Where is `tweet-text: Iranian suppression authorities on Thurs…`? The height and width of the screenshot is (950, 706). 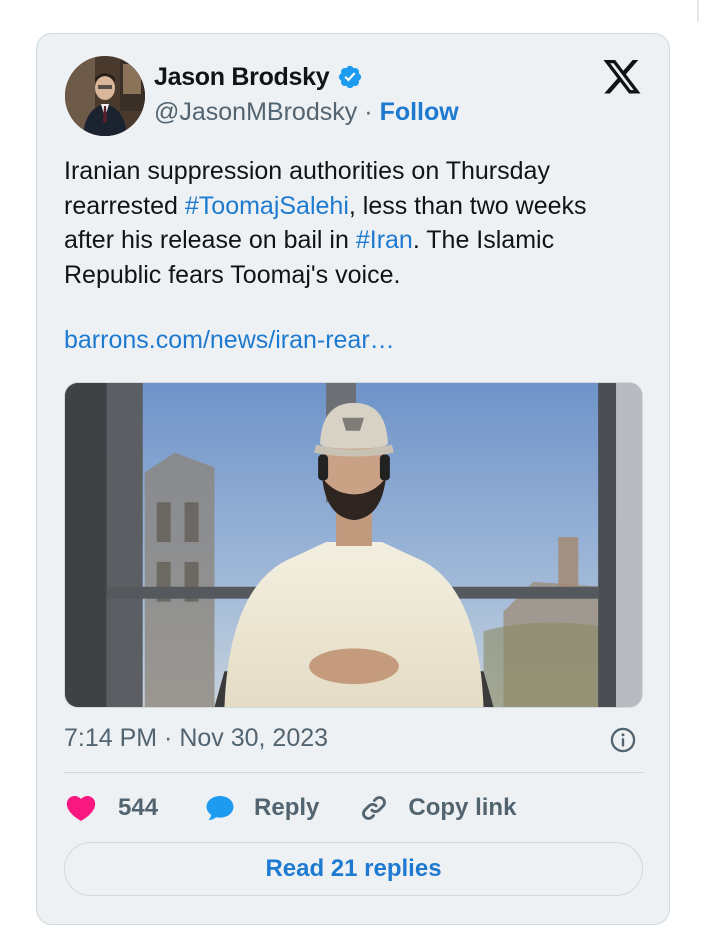 tweet-text: Iranian suppression authorities on Thurs… is located at coordinates (349, 223).